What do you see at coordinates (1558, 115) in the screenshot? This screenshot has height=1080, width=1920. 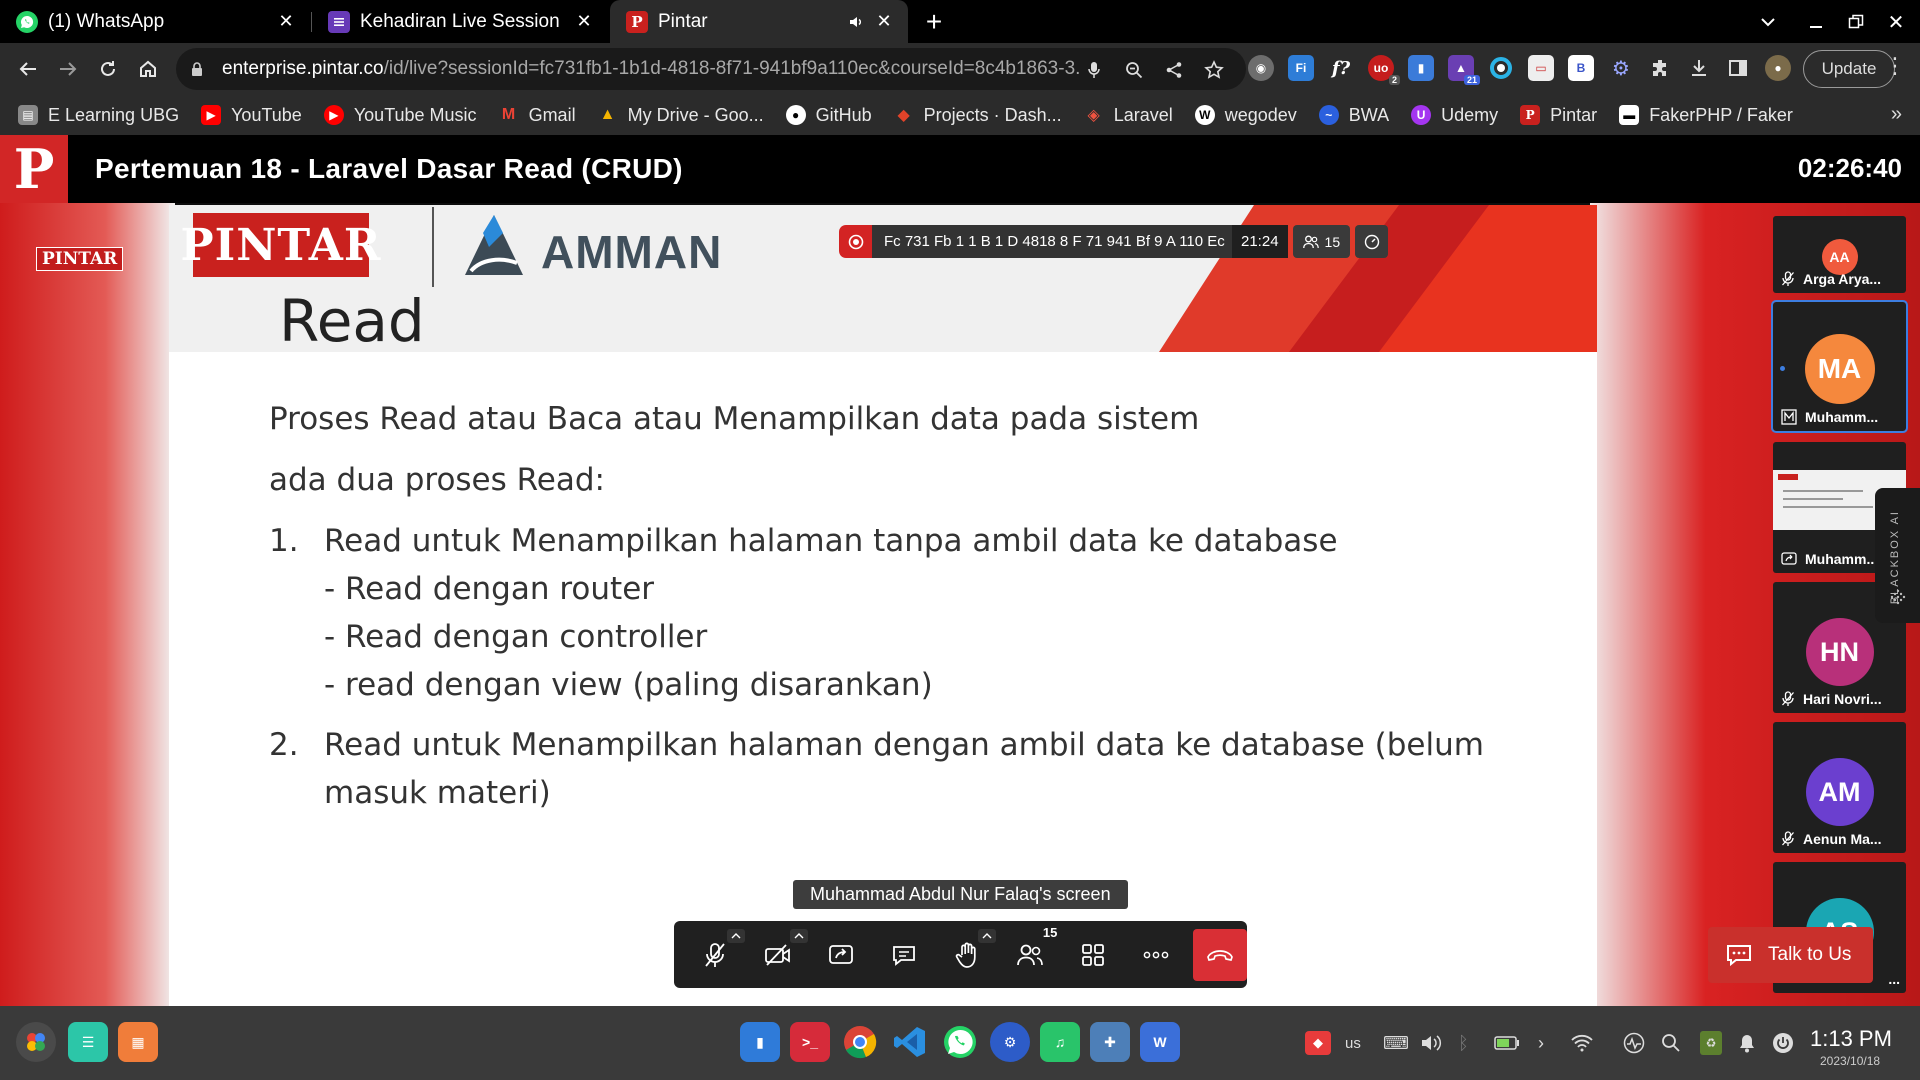 I see `bookmark-item: P Pintar` at bounding box center [1558, 115].